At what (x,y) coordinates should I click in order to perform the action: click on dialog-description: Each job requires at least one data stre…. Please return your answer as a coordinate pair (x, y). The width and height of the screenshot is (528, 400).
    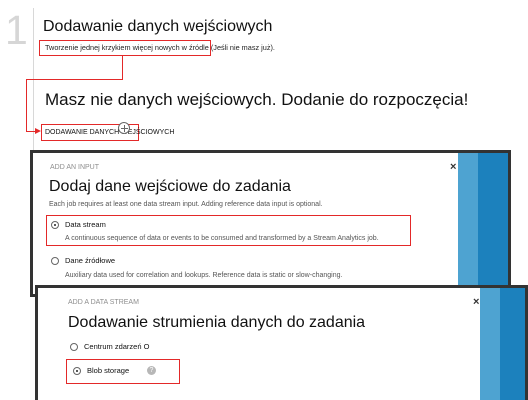
    Looking at the image, I should click on (186, 204).